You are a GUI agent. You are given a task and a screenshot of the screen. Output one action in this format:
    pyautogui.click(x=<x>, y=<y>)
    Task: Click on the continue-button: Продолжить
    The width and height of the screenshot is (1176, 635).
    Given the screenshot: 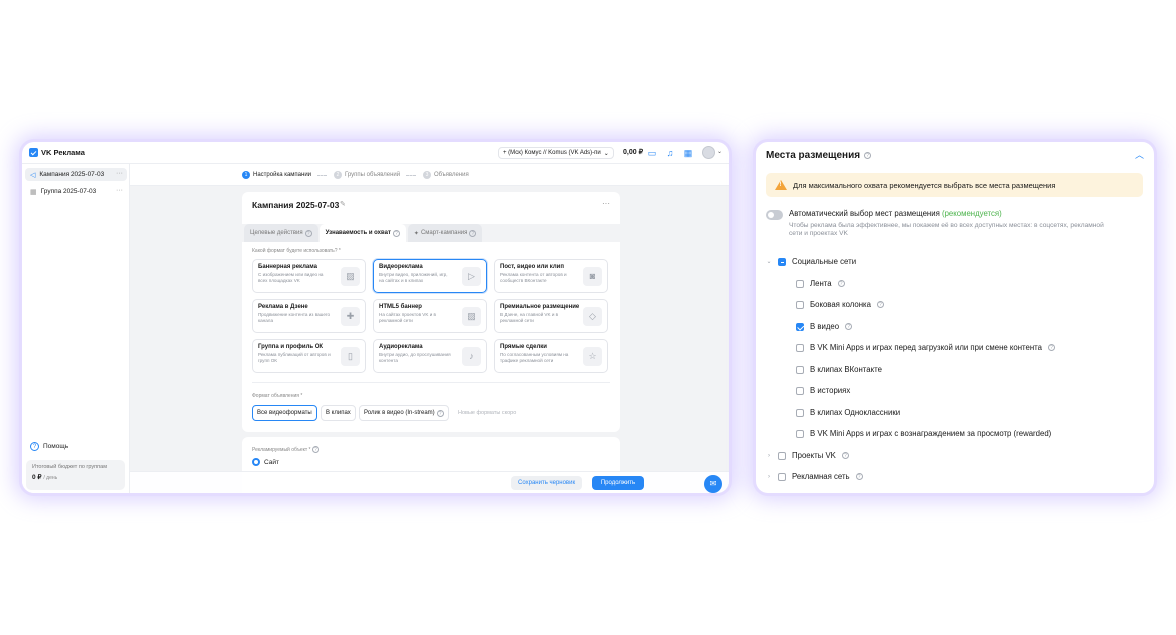 What is the action you would take?
    pyautogui.click(x=618, y=483)
    